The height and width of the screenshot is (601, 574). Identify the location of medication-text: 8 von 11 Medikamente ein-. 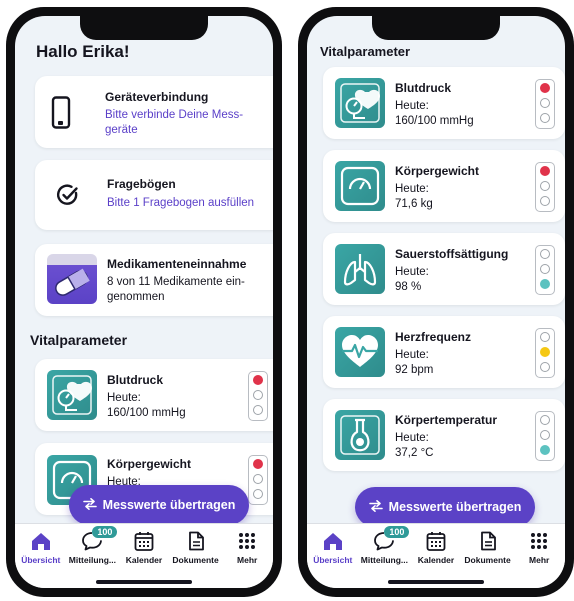
(176, 282).